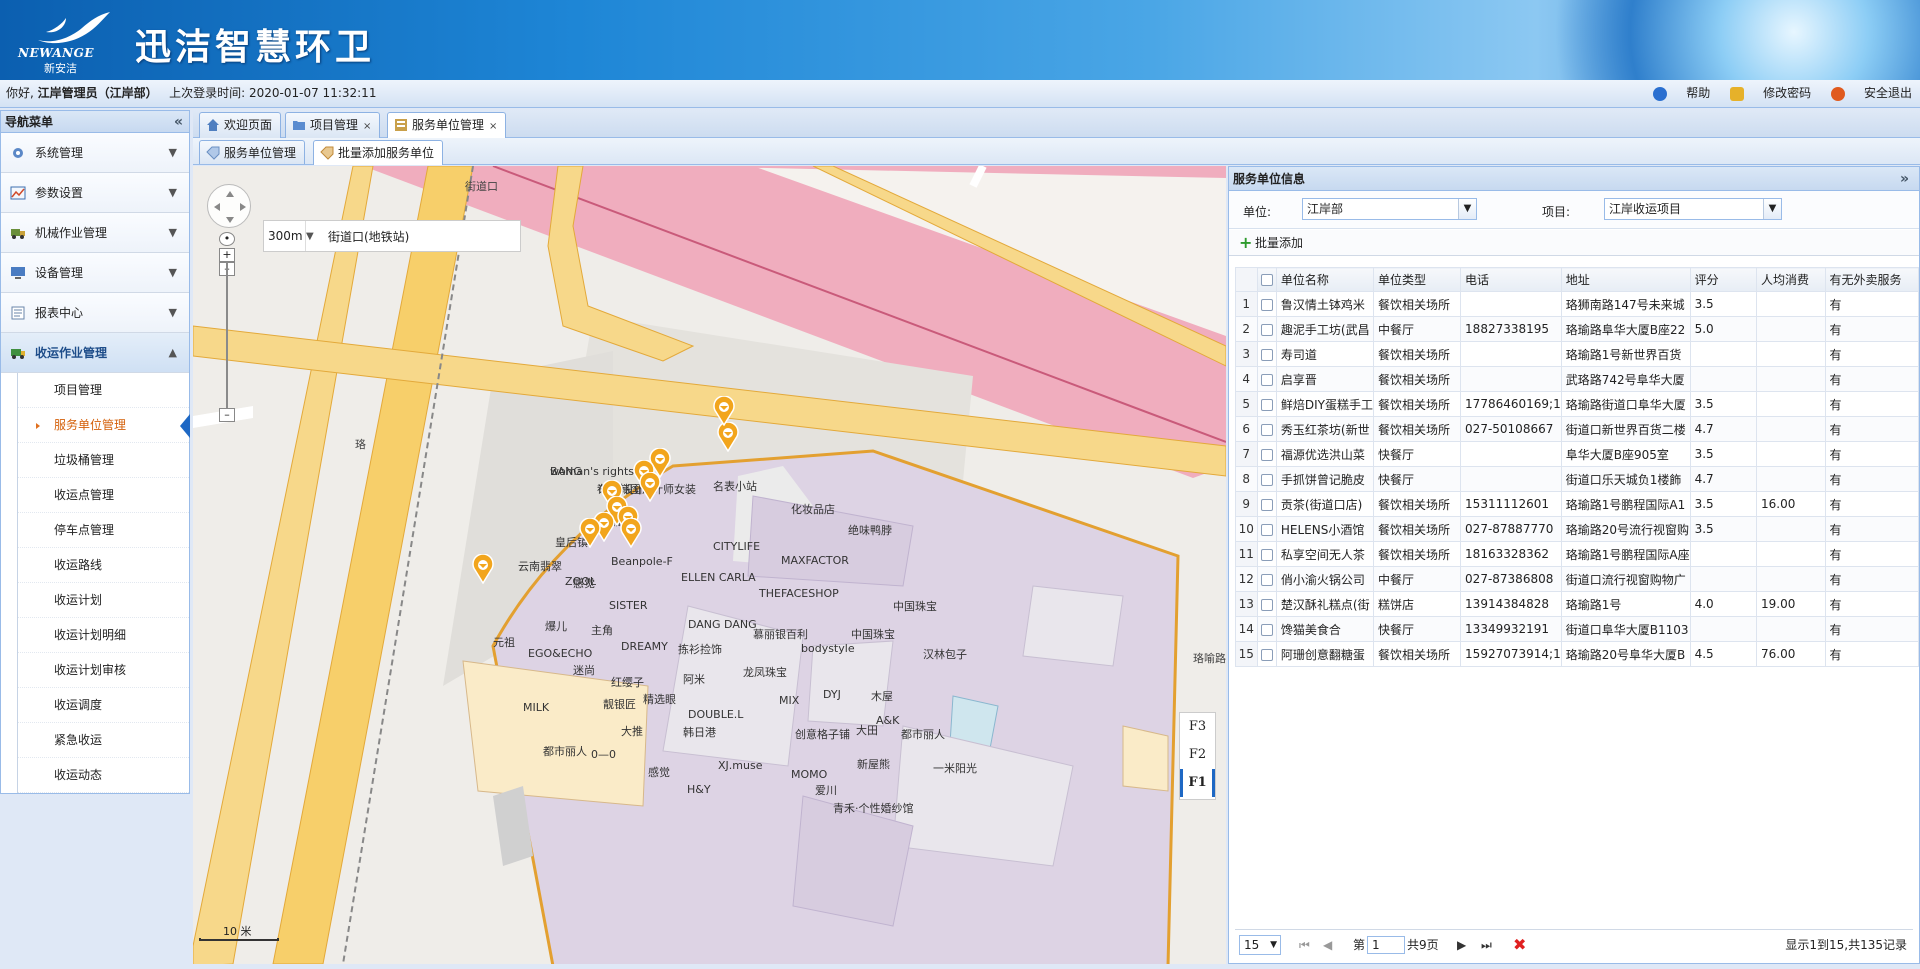 Image resolution: width=1920 pixels, height=969 pixels. What do you see at coordinates (1279, 243) in the screenshot?
I see `batch-add-button: 批量添加` at bounding box center [1279, 243].